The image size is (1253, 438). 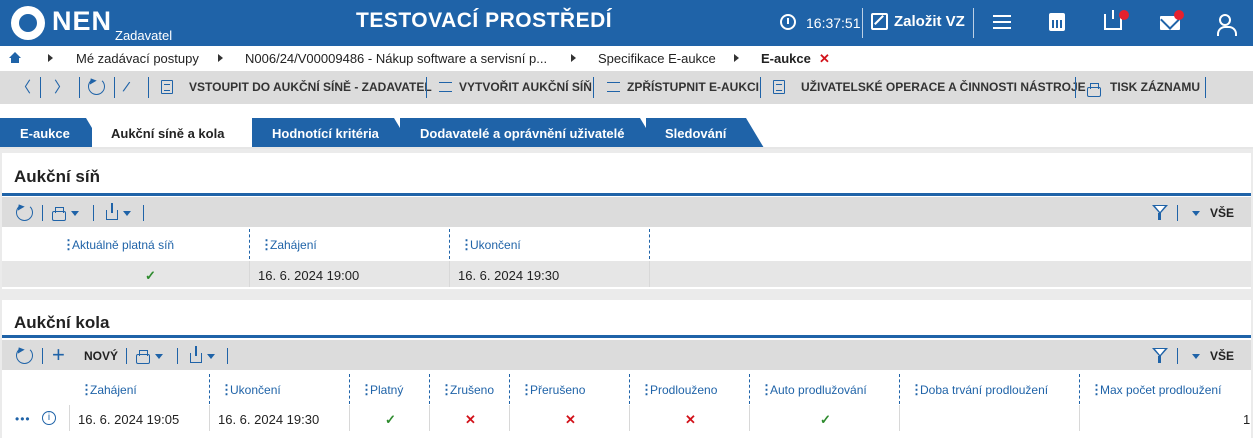 What do you see at coordinates (525, 87) in the screenshot?
I see `create-auction-hall-button: VYTVOŘIT AUKČNÍ SÍŇ` at bounding box center [525, 87].